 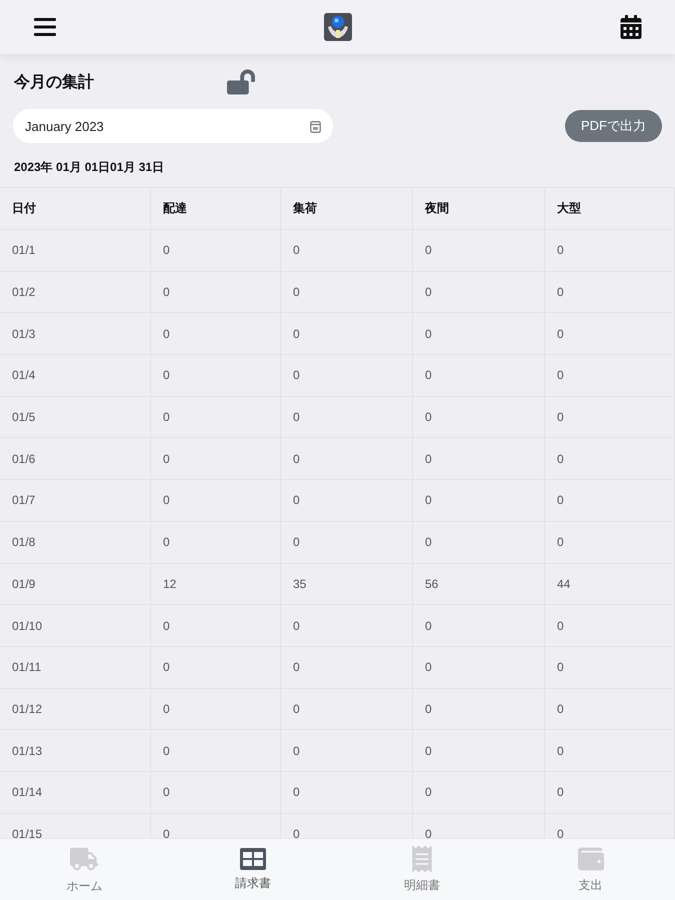 What do you see at coordinates (253, 859) in the screenshot?
I see `grid-icon` at bounding box center [253, 859].